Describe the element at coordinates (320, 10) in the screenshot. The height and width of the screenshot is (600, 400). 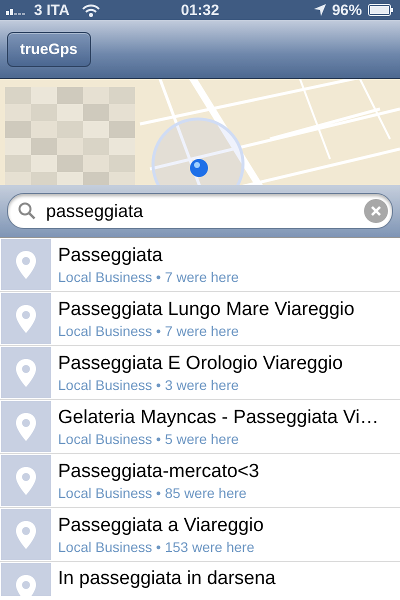
I see `location-arrow-icon` at that location.